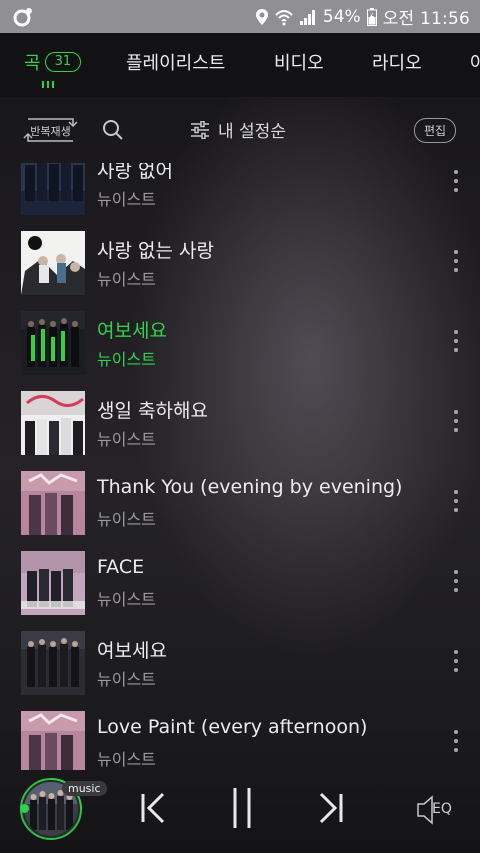 The image size is (480, 853). What do you see at coordinates (32, 63) in the screenshot?
I see `tab-songs-label: 곡` at bounding box center [32, 63].